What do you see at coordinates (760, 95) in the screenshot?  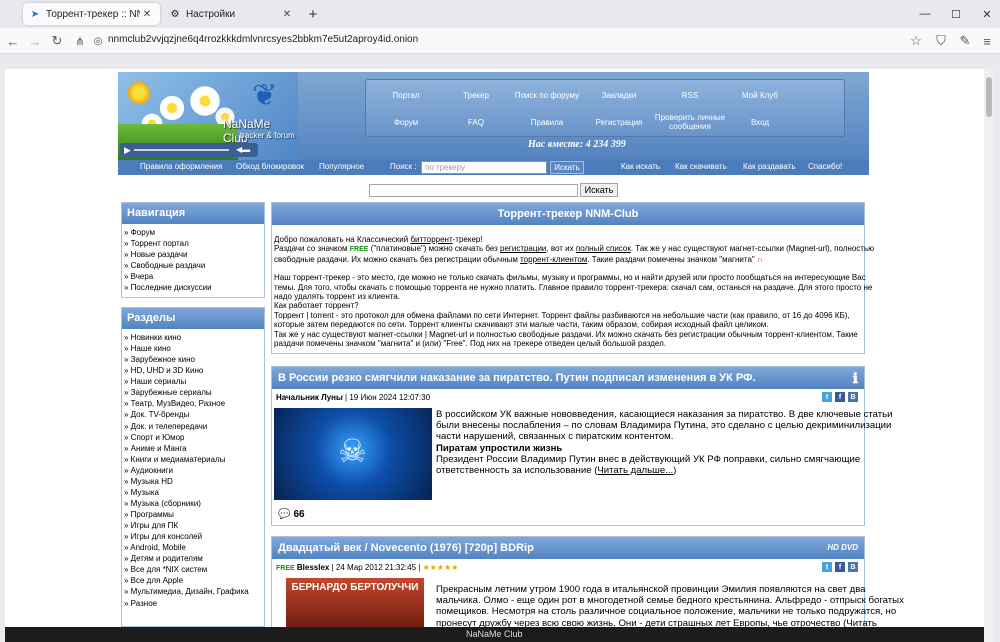 I see `menu-my-club: Мой Клуб` at bounding box center [760, 95].